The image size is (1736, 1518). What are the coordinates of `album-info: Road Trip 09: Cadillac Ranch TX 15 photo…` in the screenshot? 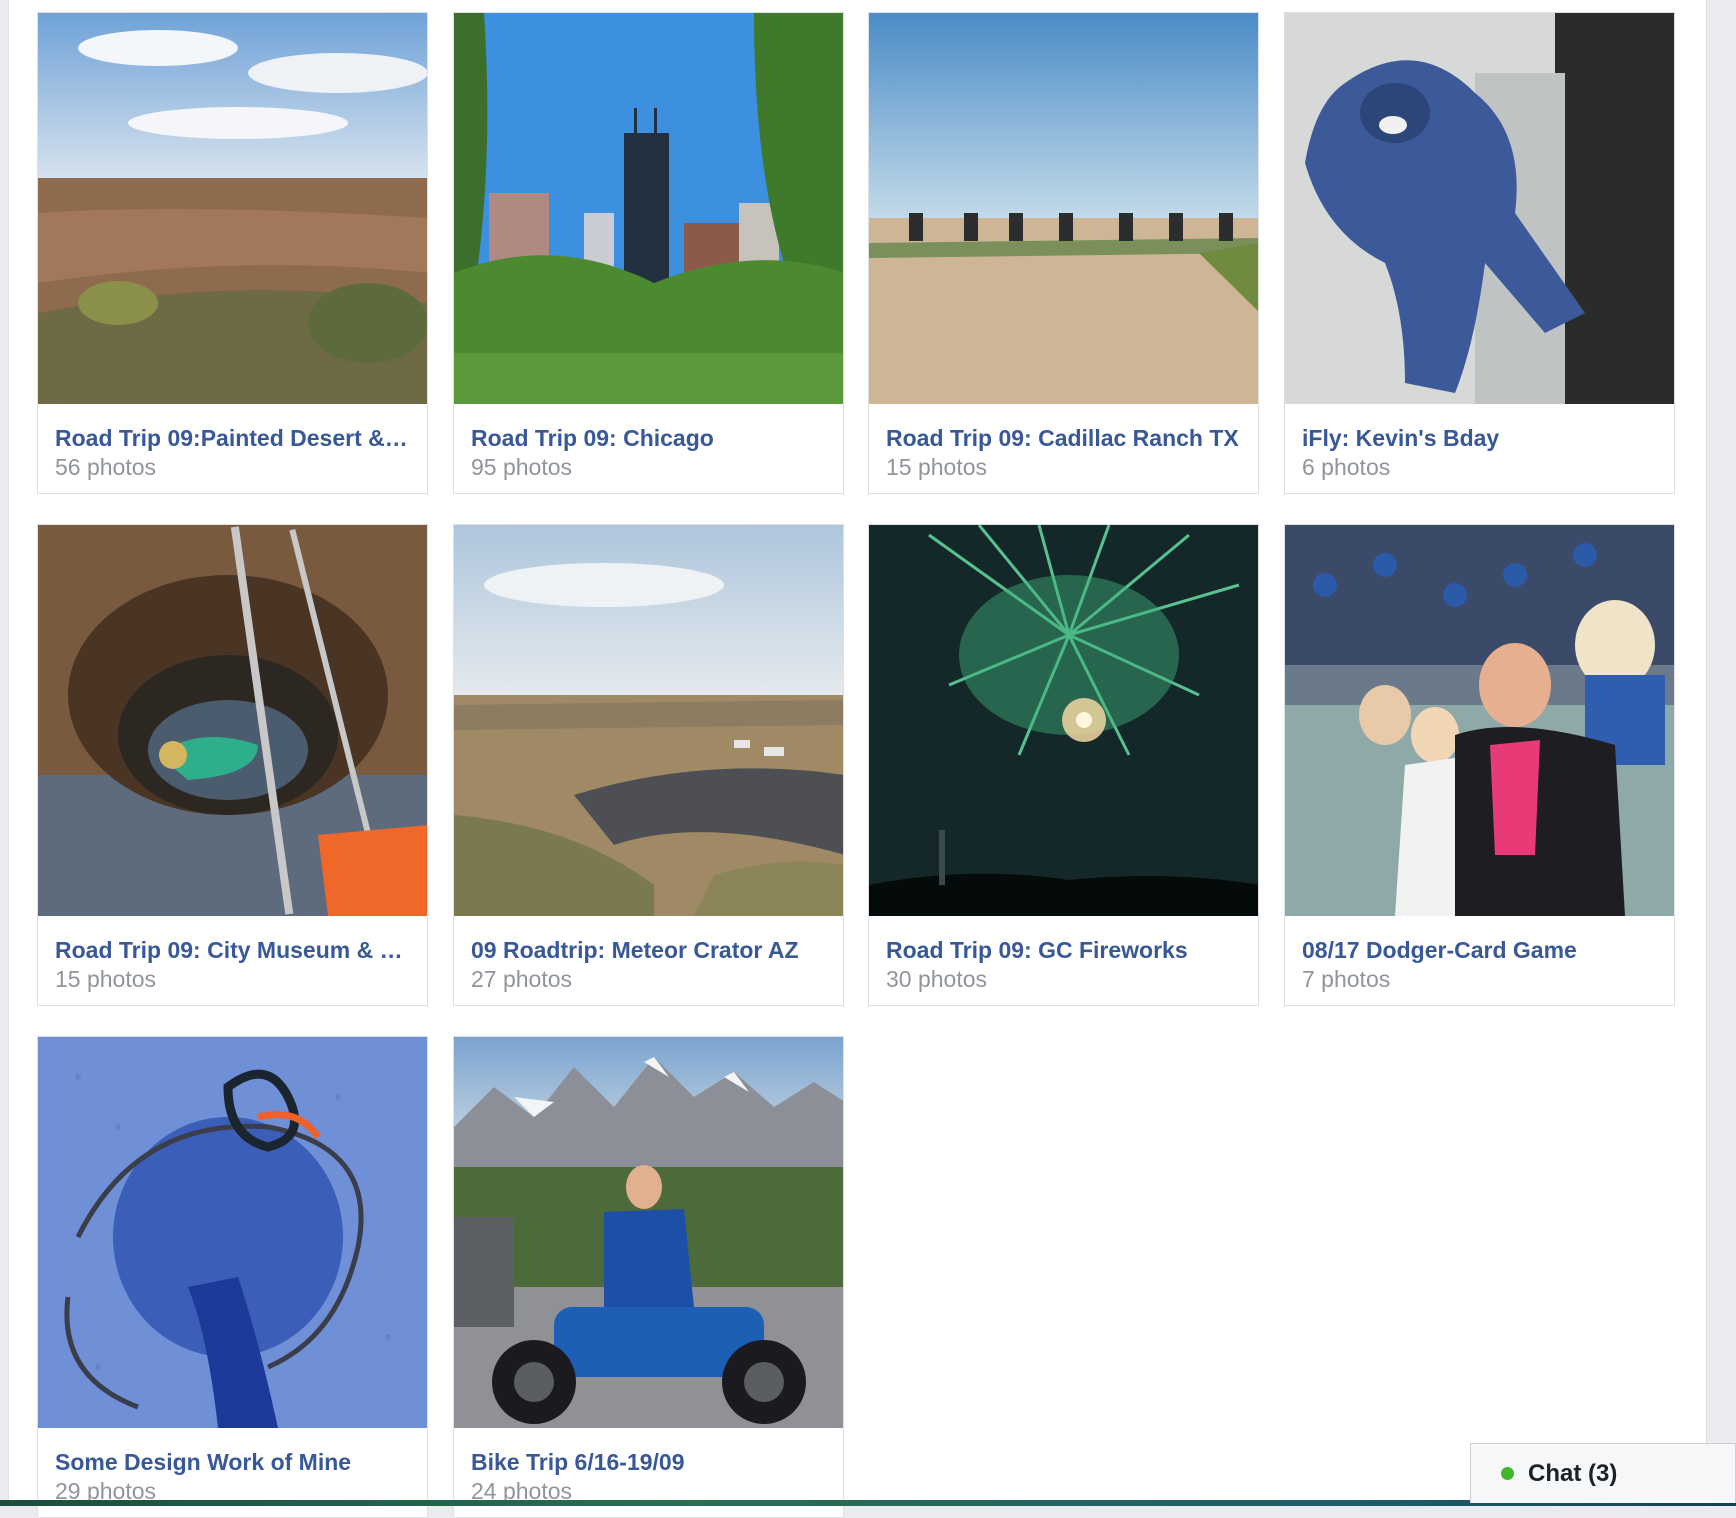 It's located at (1063, 453).